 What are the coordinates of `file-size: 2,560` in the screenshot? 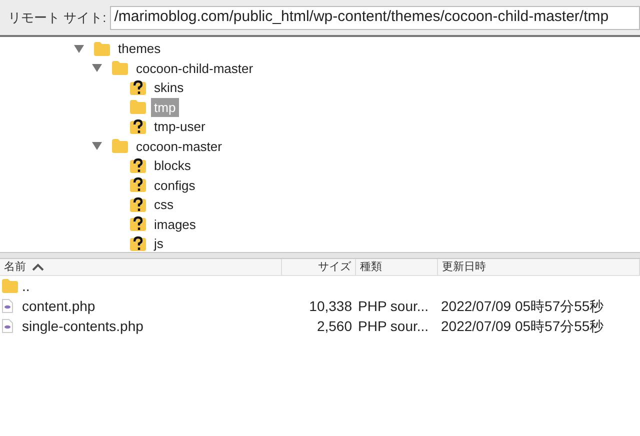 It's located at (334, 326).